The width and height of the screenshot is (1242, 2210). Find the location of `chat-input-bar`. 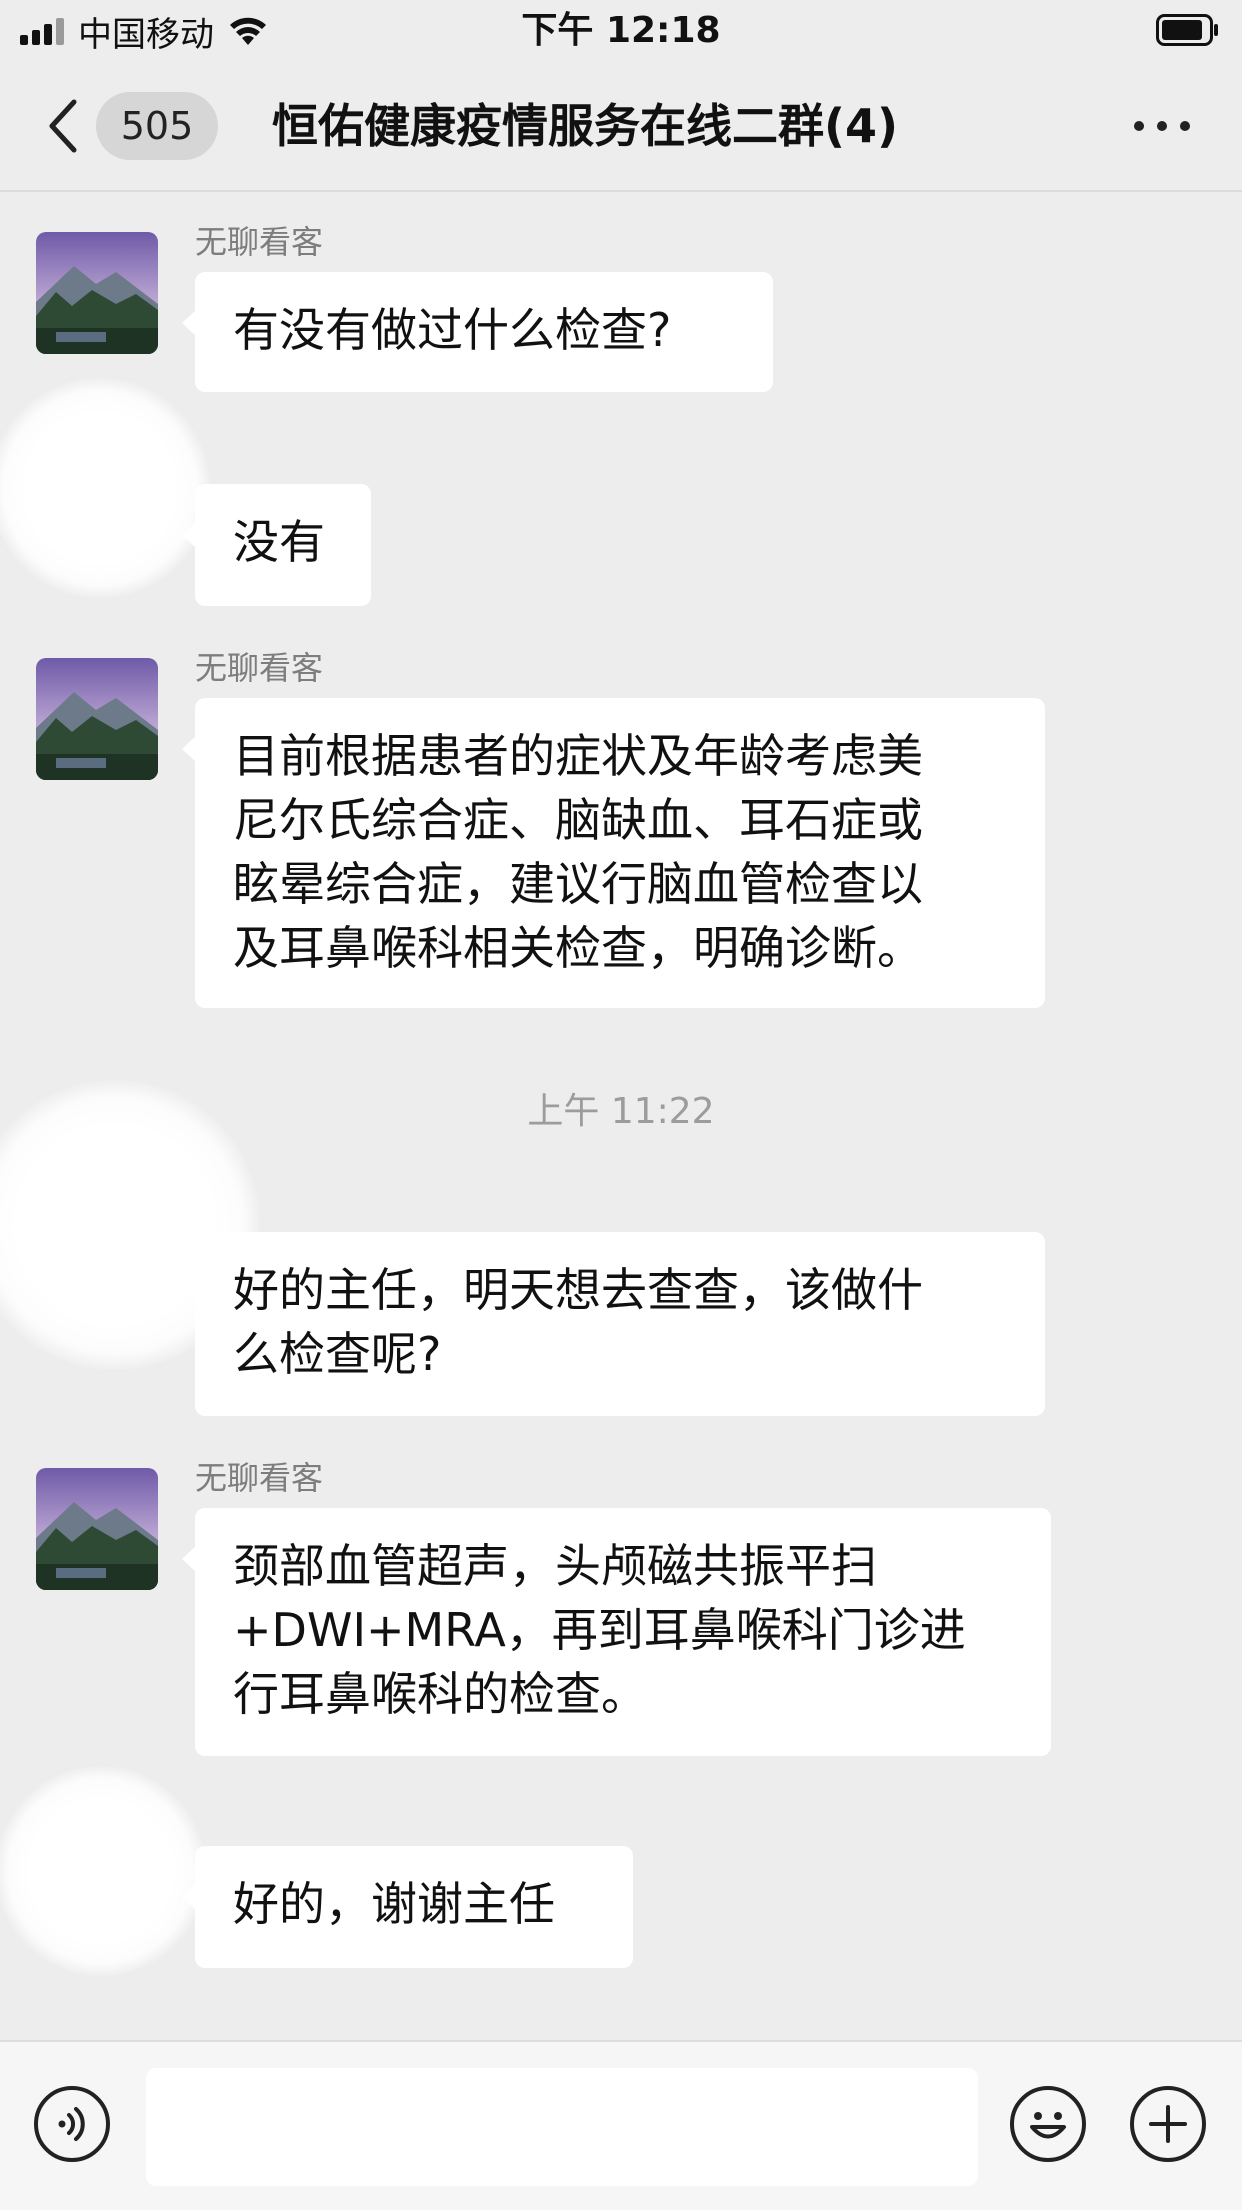

chat-input-bar is located at coordinates (621, 2125).